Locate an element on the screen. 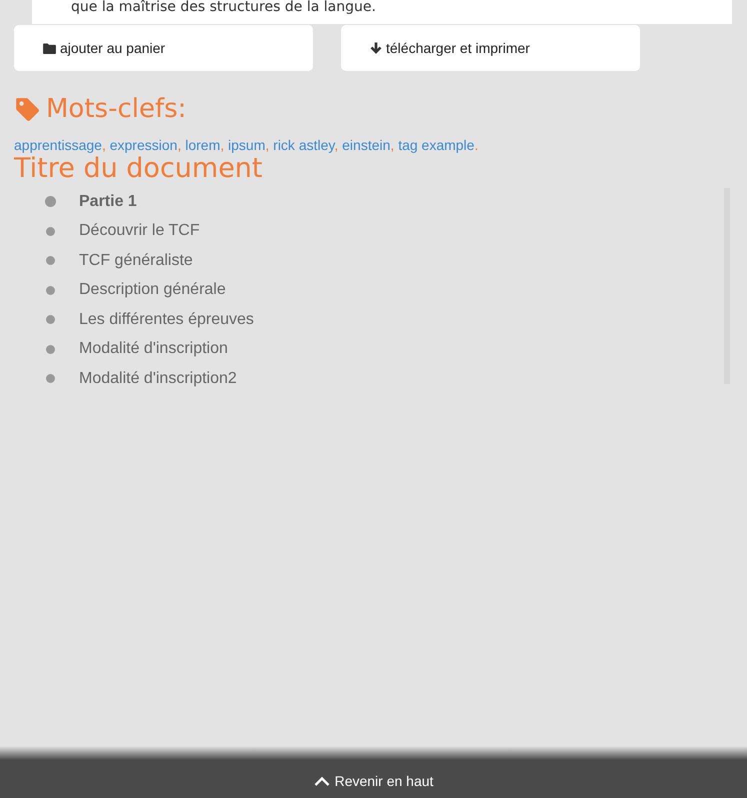  tag-link: einstein is located at coordinates (366, 145).